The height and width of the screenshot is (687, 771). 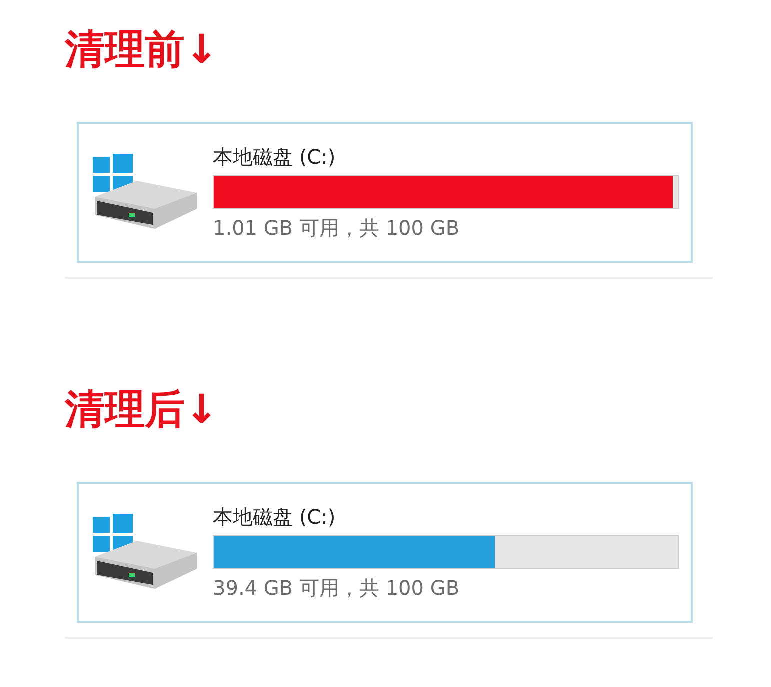 What do you see at coordinates (142, 410) in the screenshot?
I see `section-heading: 清理后↓` at bounding box center [142, 410].